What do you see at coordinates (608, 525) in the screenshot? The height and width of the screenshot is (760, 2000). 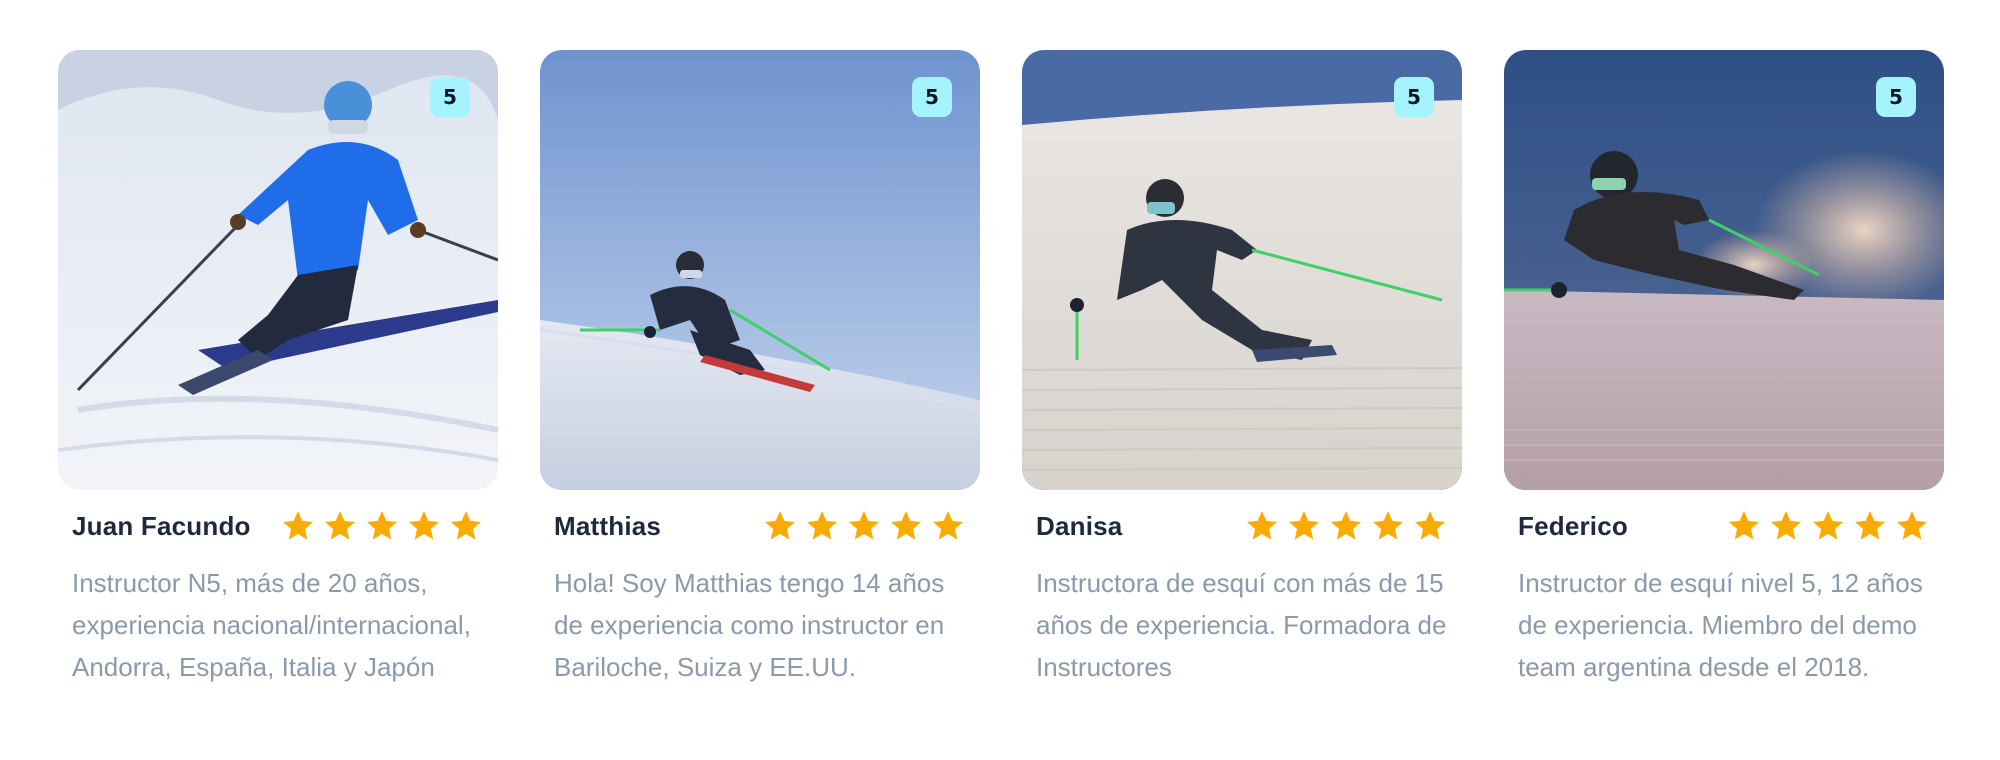 I see `instructor-name: Matthias` at bounding box center [608, 525].